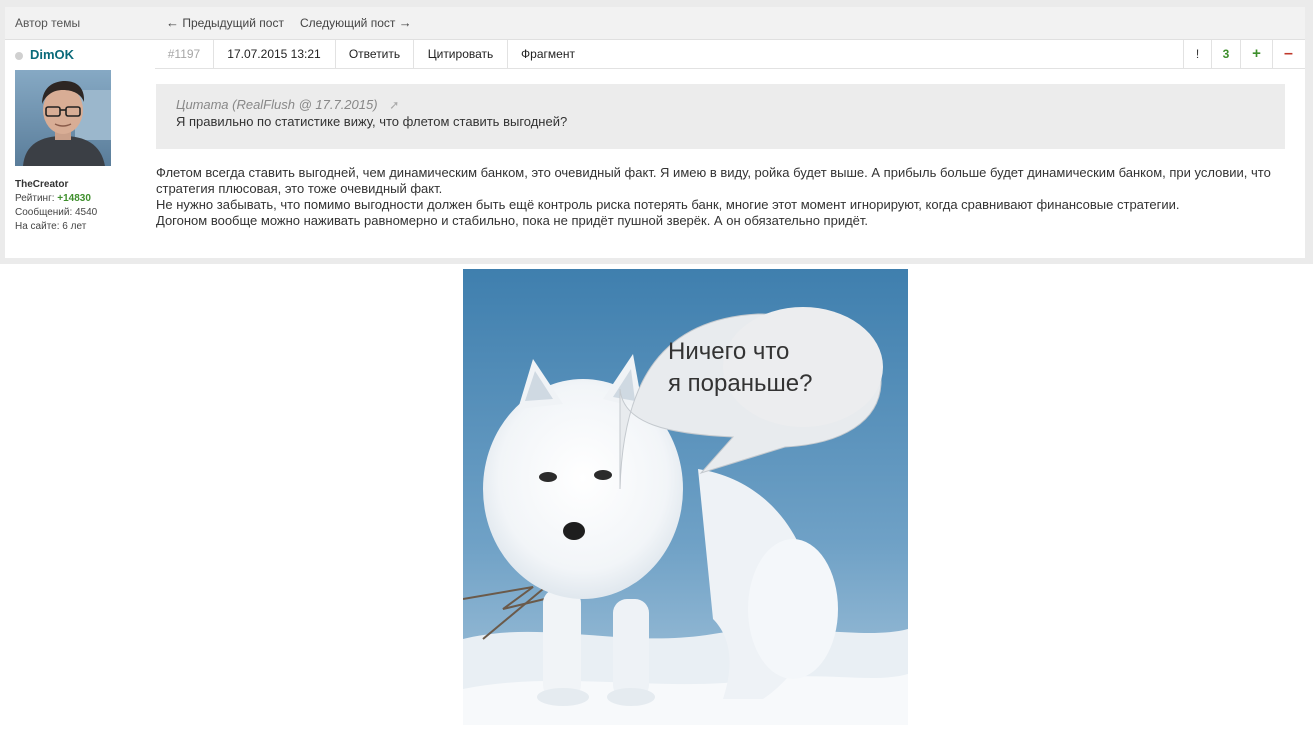 The image size is (1313, 729). Describe the element at coordinates (405, 22) in the screenshot. I see `arrow-right-icon: →` at that location.